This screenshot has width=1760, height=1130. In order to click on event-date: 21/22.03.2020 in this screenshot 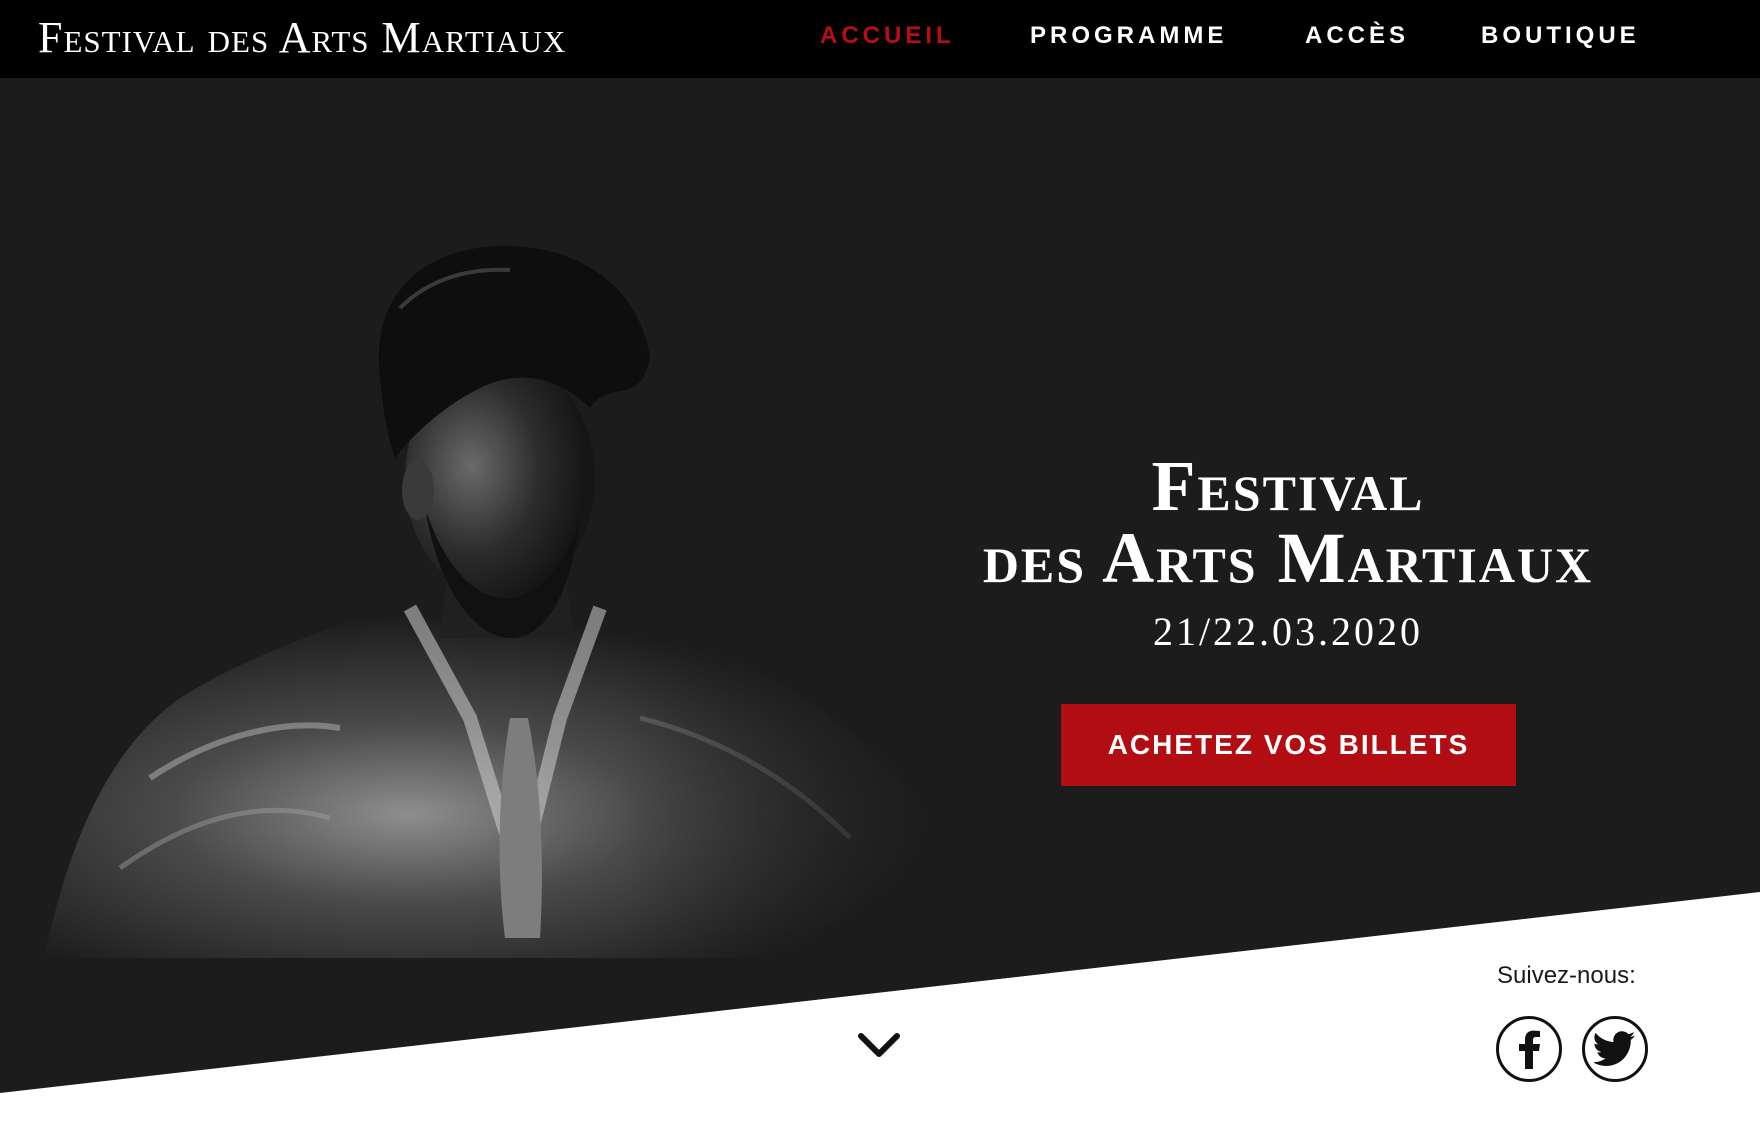, I will do `click(1288, 631)`.